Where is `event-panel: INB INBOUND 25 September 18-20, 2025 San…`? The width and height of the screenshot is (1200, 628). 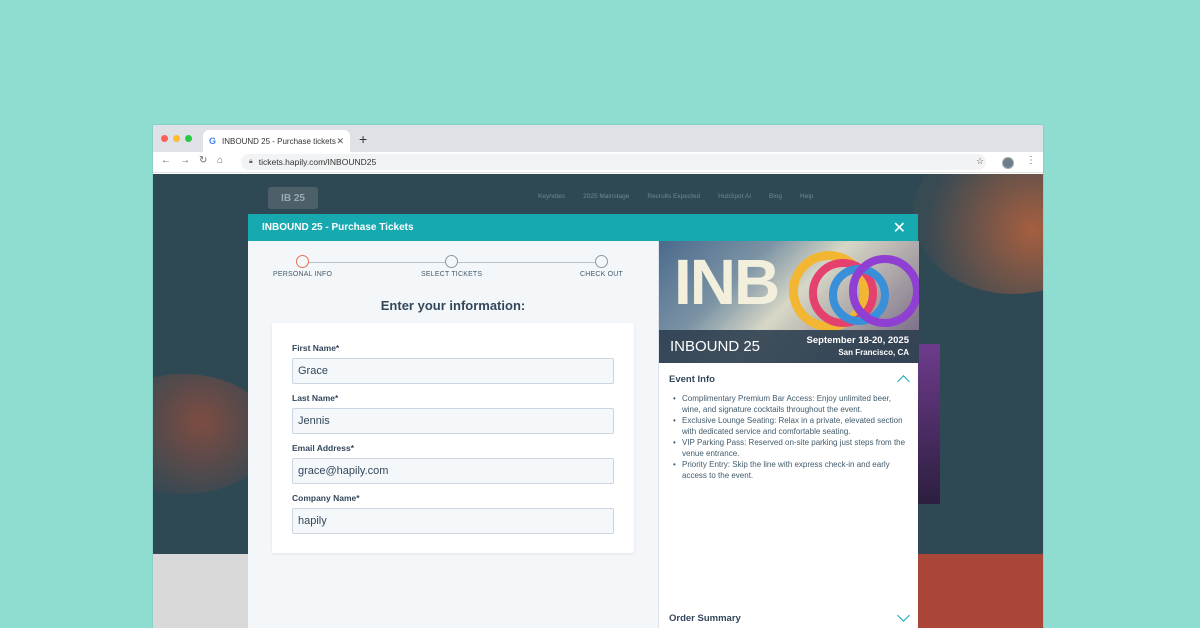
event-panel: INB INBOUND 25 September 18-20, 2025 San… is located at coordinates (788, 434).